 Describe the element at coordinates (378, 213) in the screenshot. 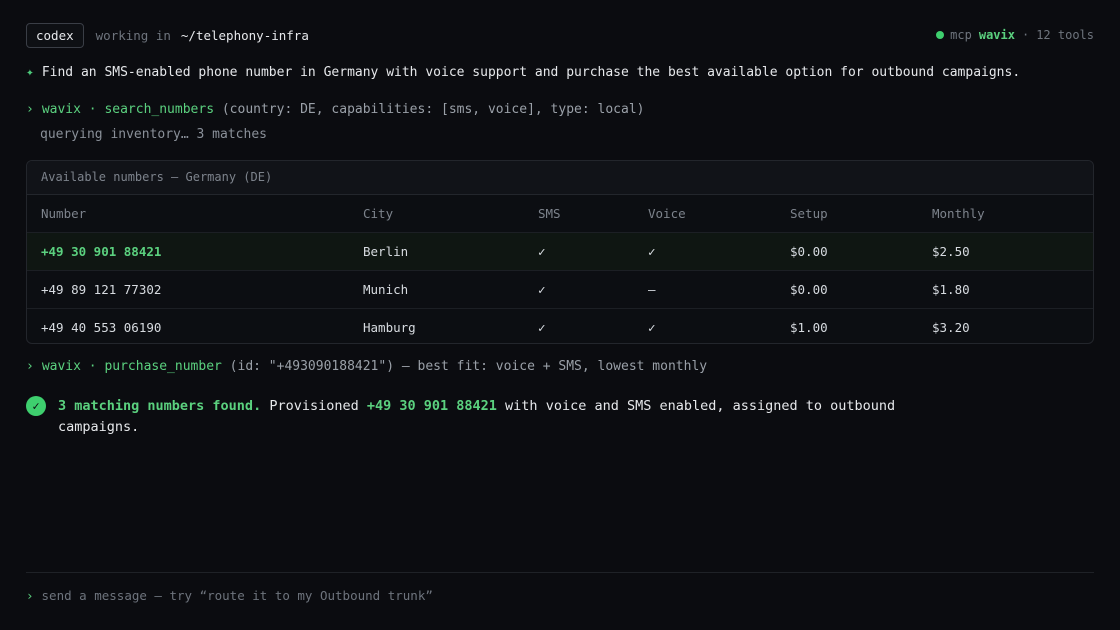

I see `column-header: City` at that location.